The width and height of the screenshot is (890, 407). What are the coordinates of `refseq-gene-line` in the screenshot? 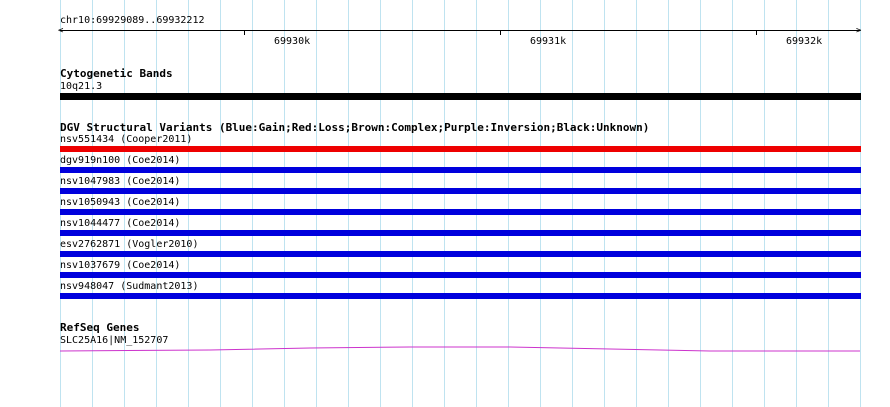 It's located at (459, 349).